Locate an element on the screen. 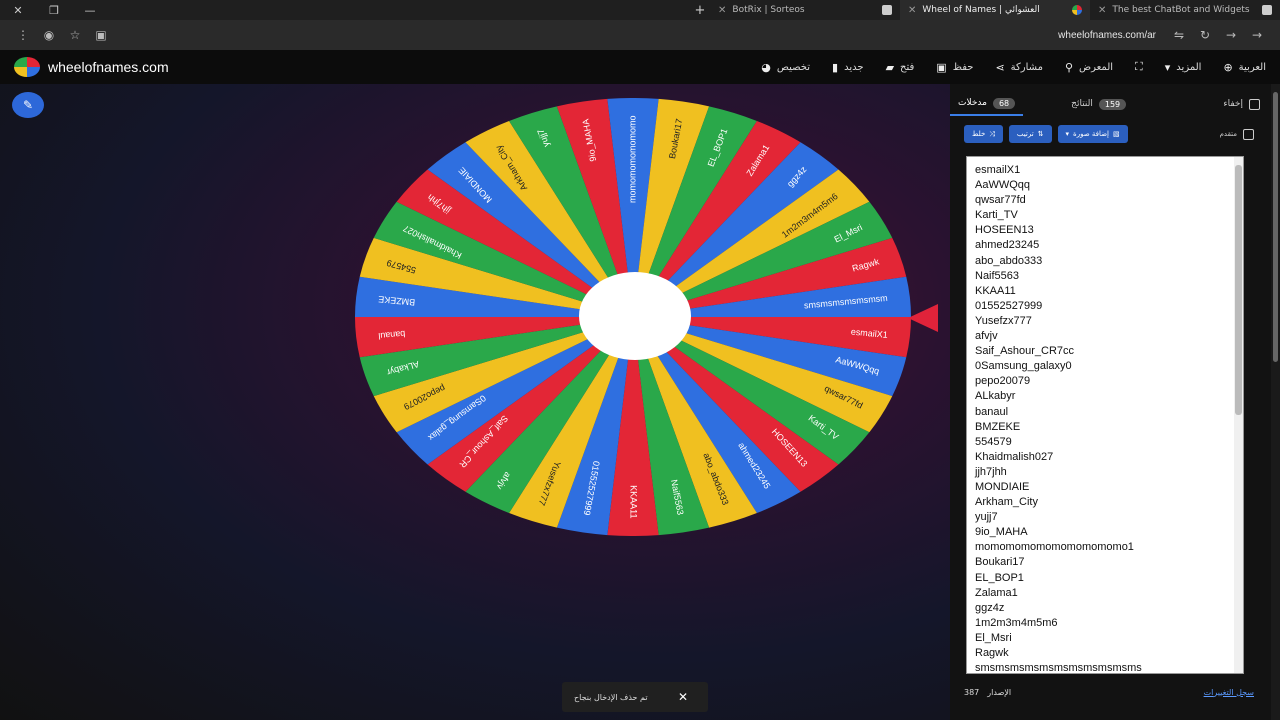 This screenshot has width=1280, height=720. minimize-window-icon: — is located at coordinates (90, 10).